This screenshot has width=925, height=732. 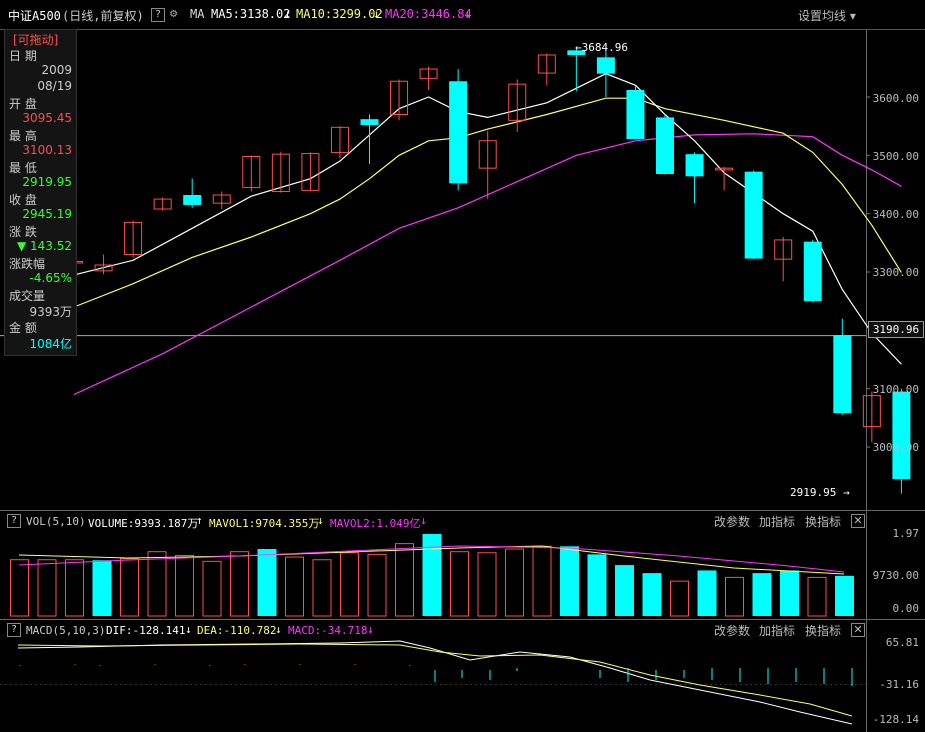 What do you see at coordinates (35, 39) in the screenshot?
I see `draggable-label: [可拖动]` at bounding box center [35, 39].